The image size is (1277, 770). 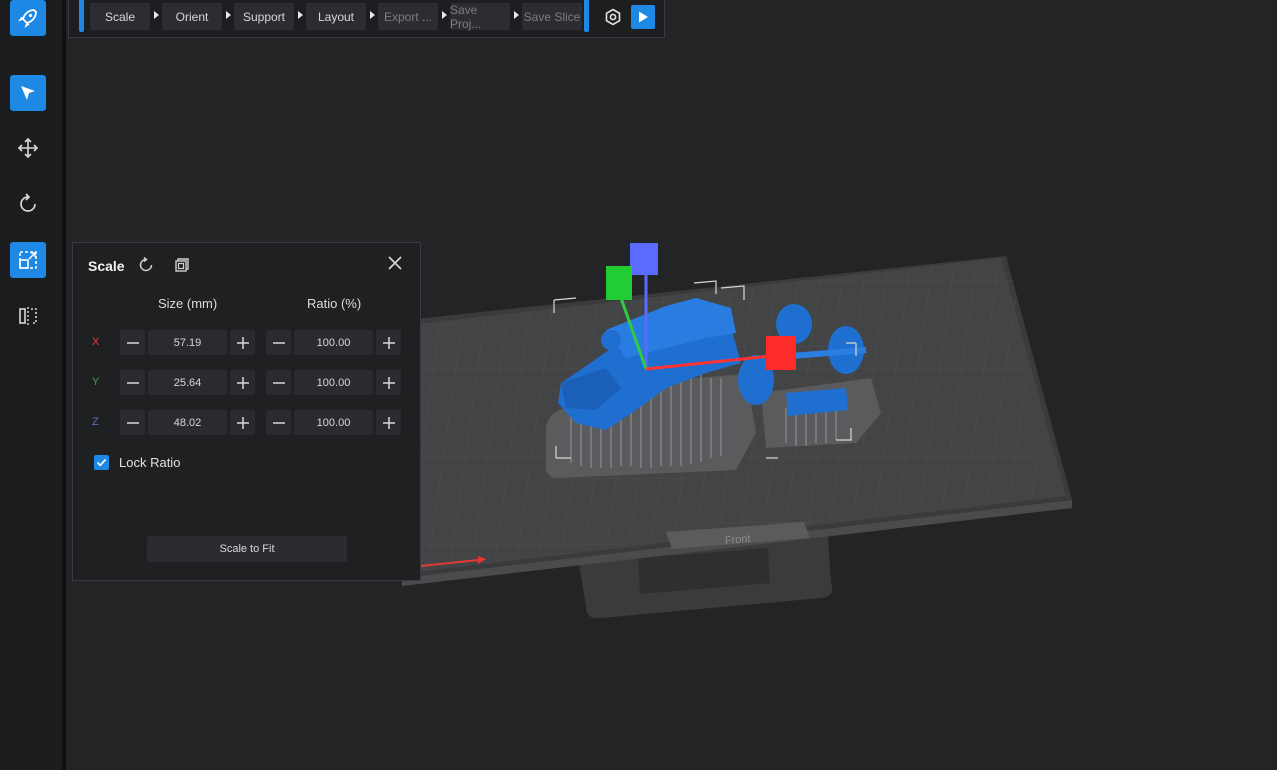 I want to click on ratio-x-input: 100.00, so click(x=333, y=342).